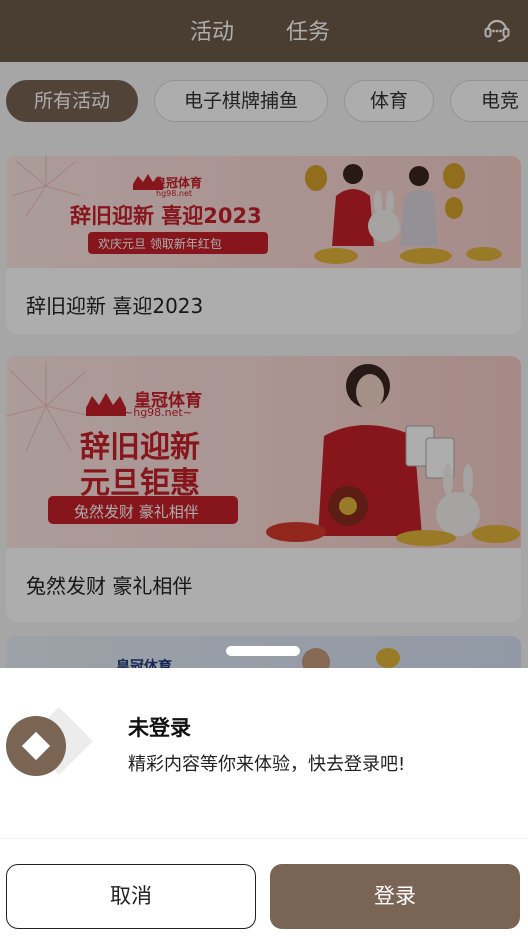 The image size is (528, 946). I want to click on login-button: 登录, so click(395, 896).